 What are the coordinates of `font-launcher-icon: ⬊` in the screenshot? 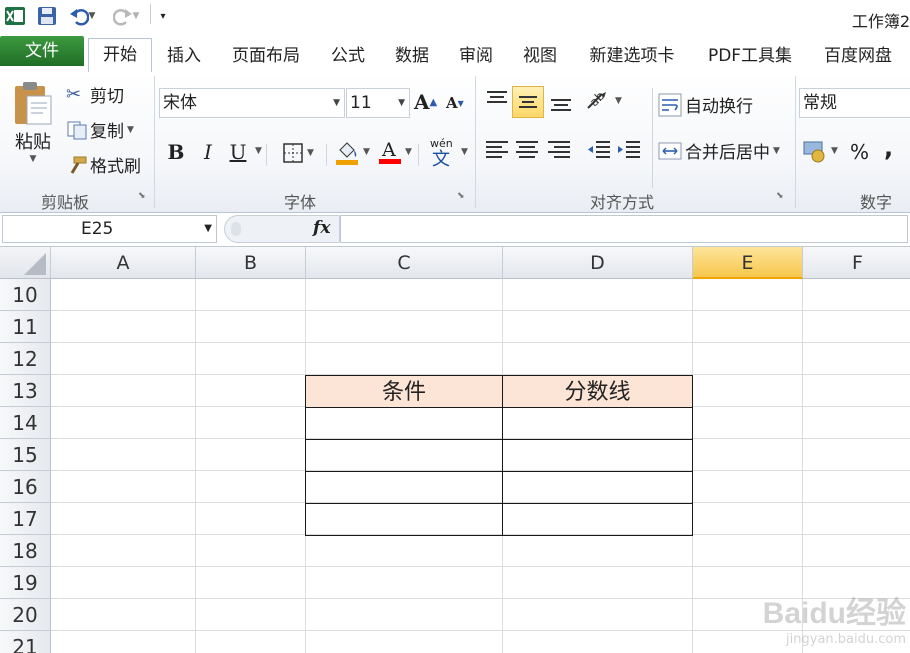 It's located at (462, 196).